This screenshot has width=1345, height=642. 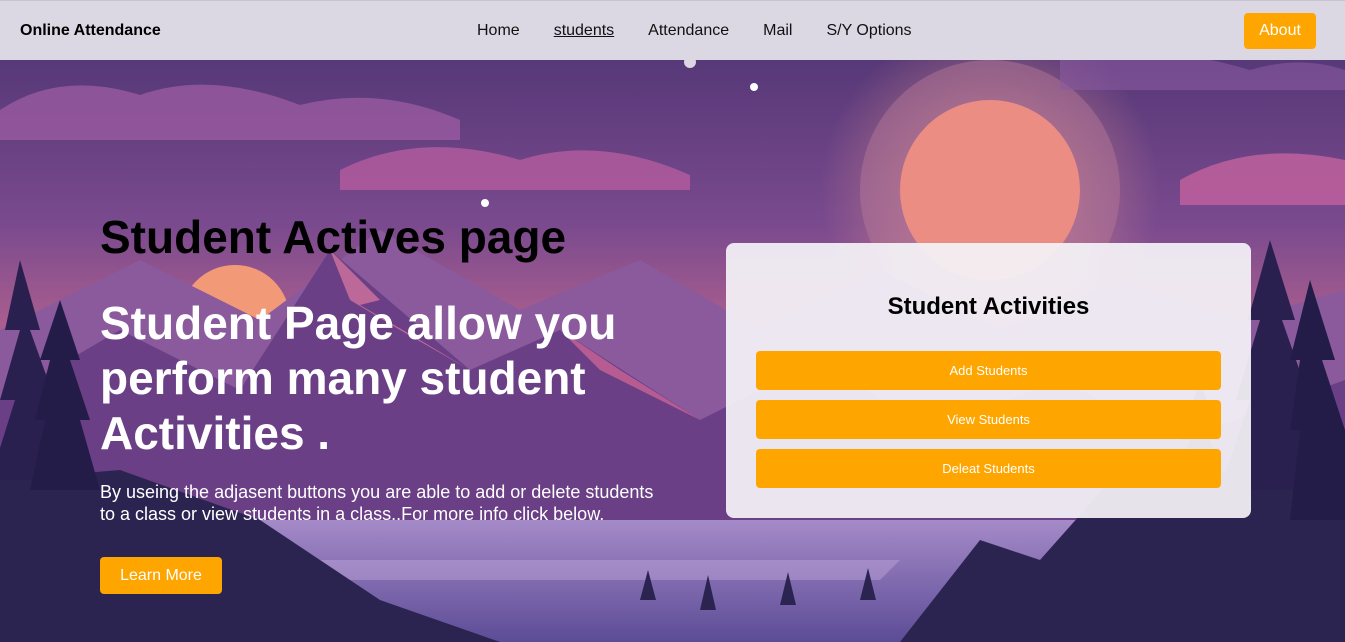 What do you see at coordinates (161, 575) in the screenshot?
I see `learn-more-button: Learn More` at bounding box center [161, 575].